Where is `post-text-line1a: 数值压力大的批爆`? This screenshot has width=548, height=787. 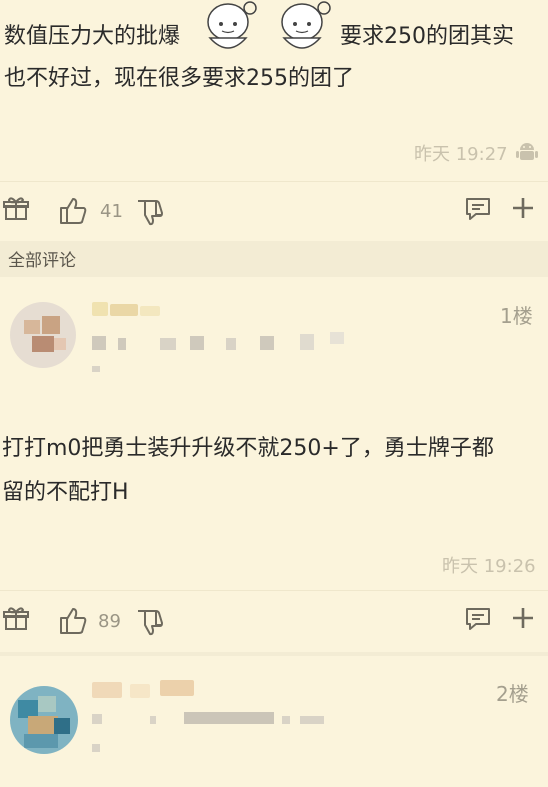 post-text-line1a: 数值压力大的批爆 is located at coordinates (92, 36).